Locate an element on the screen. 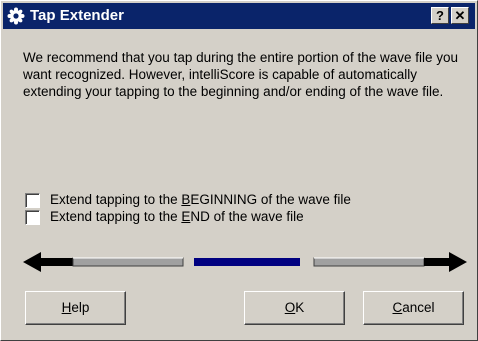 The height and width of the screenshot is (341, 478). close-button: ✕ is located at coordinates (460, 15).